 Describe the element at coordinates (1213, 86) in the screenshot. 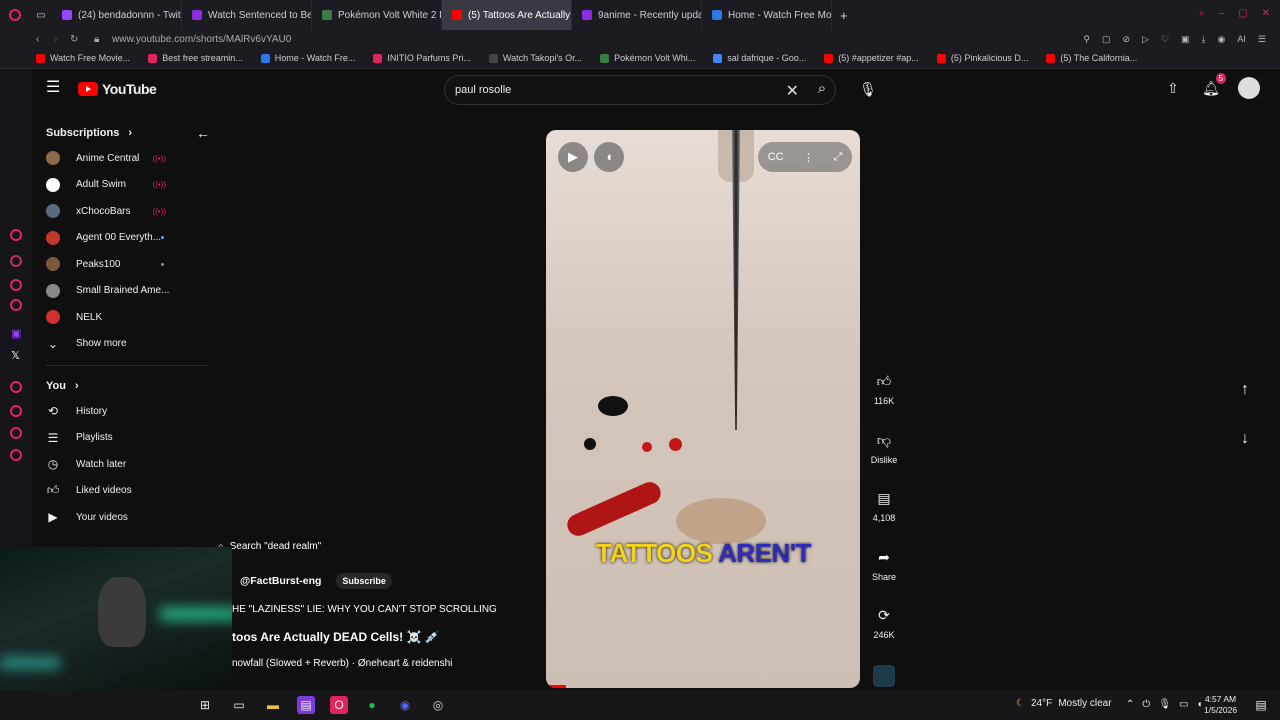

I see `notifications-bell-icon: 🔔︎ 5` at that location.